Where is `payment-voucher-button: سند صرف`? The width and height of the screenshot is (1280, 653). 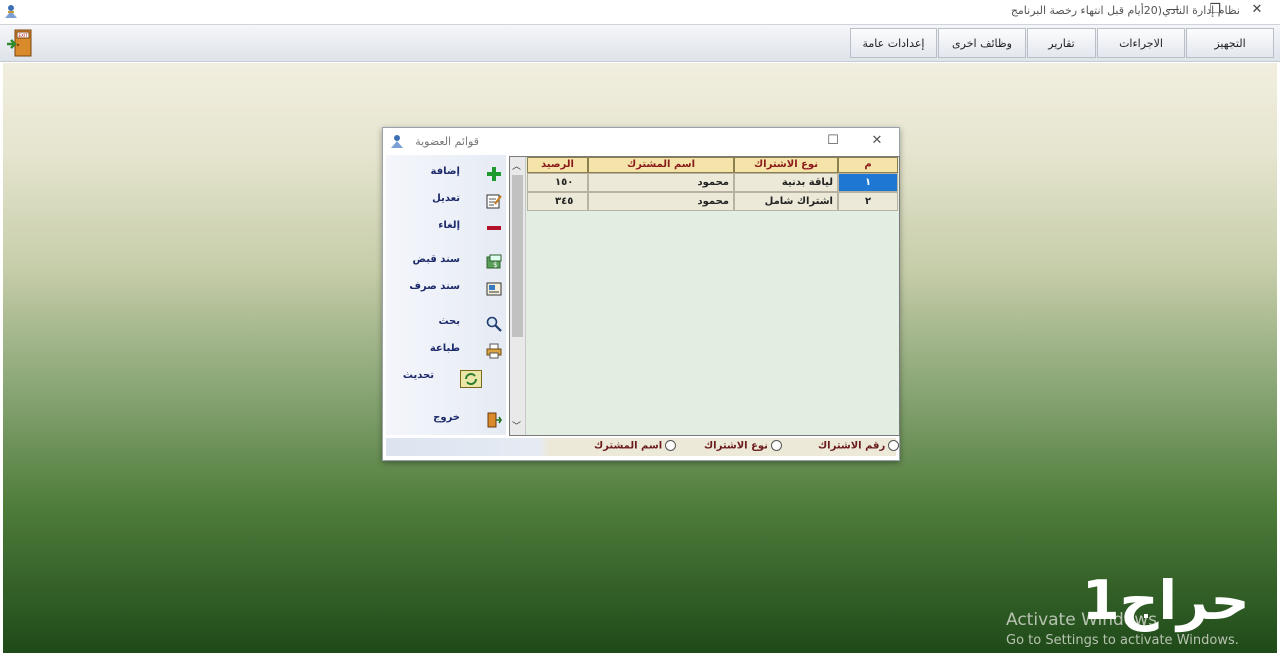
payment-voucher-button: سند صرف is located at coordinates (446, 289).